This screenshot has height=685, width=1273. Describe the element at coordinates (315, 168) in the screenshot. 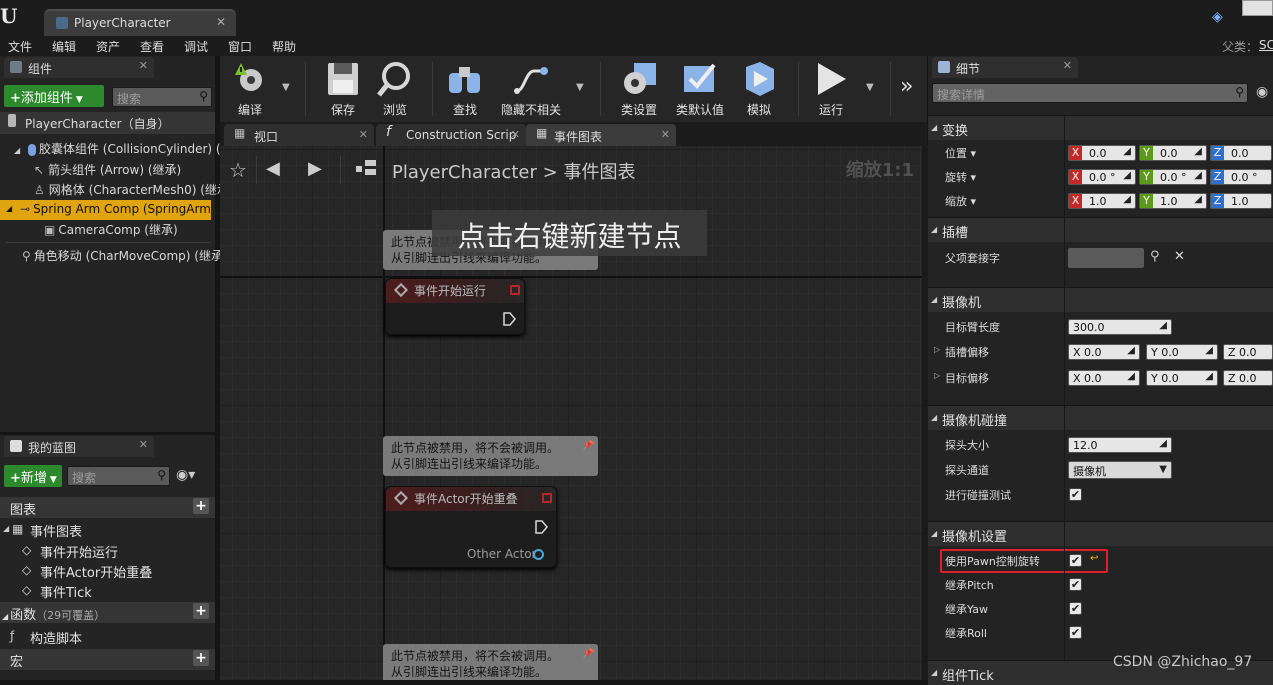

I see `forward-arrow-icon: ▶` at that location.